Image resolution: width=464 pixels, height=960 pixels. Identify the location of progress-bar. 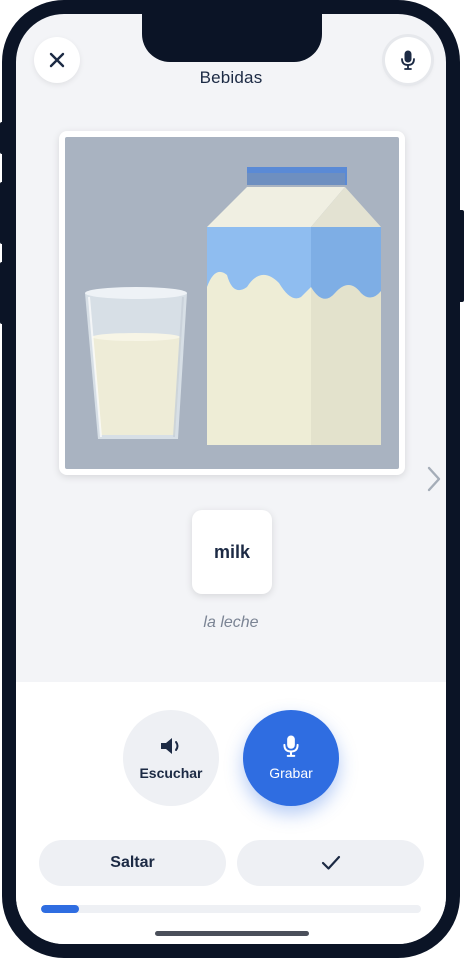
(231, 909).